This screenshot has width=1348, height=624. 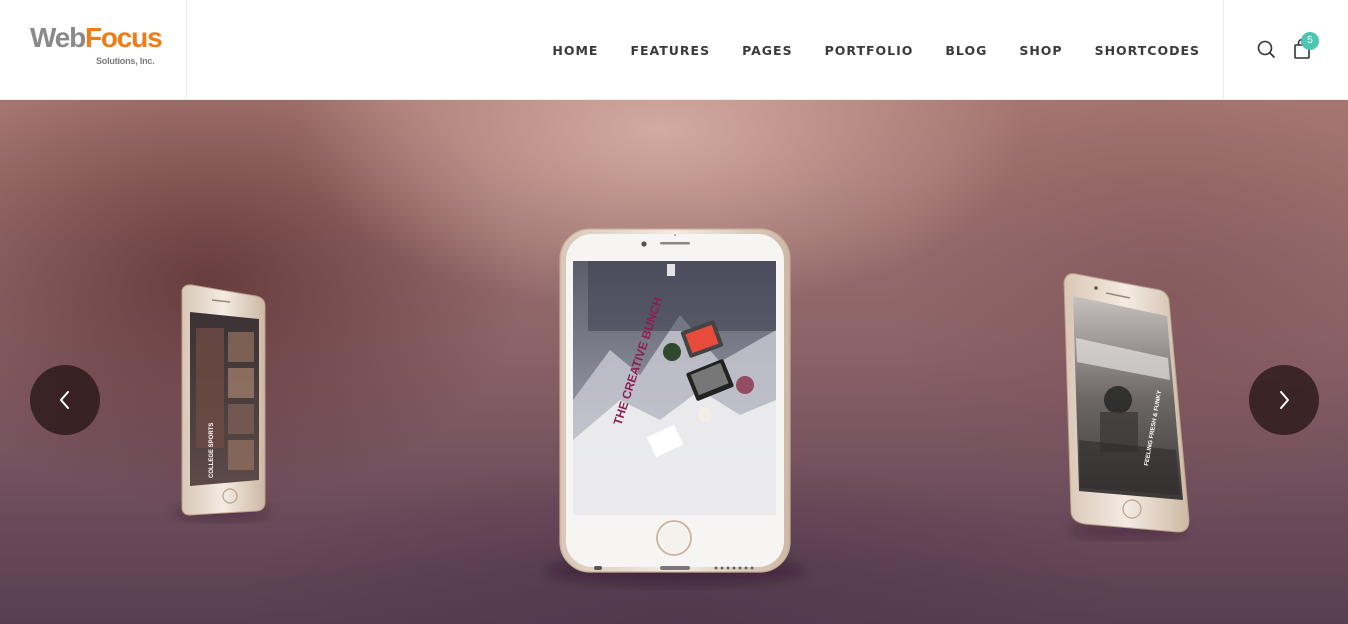 I want to click on logo-focus-text: Focus, so click(x=124, y=37).